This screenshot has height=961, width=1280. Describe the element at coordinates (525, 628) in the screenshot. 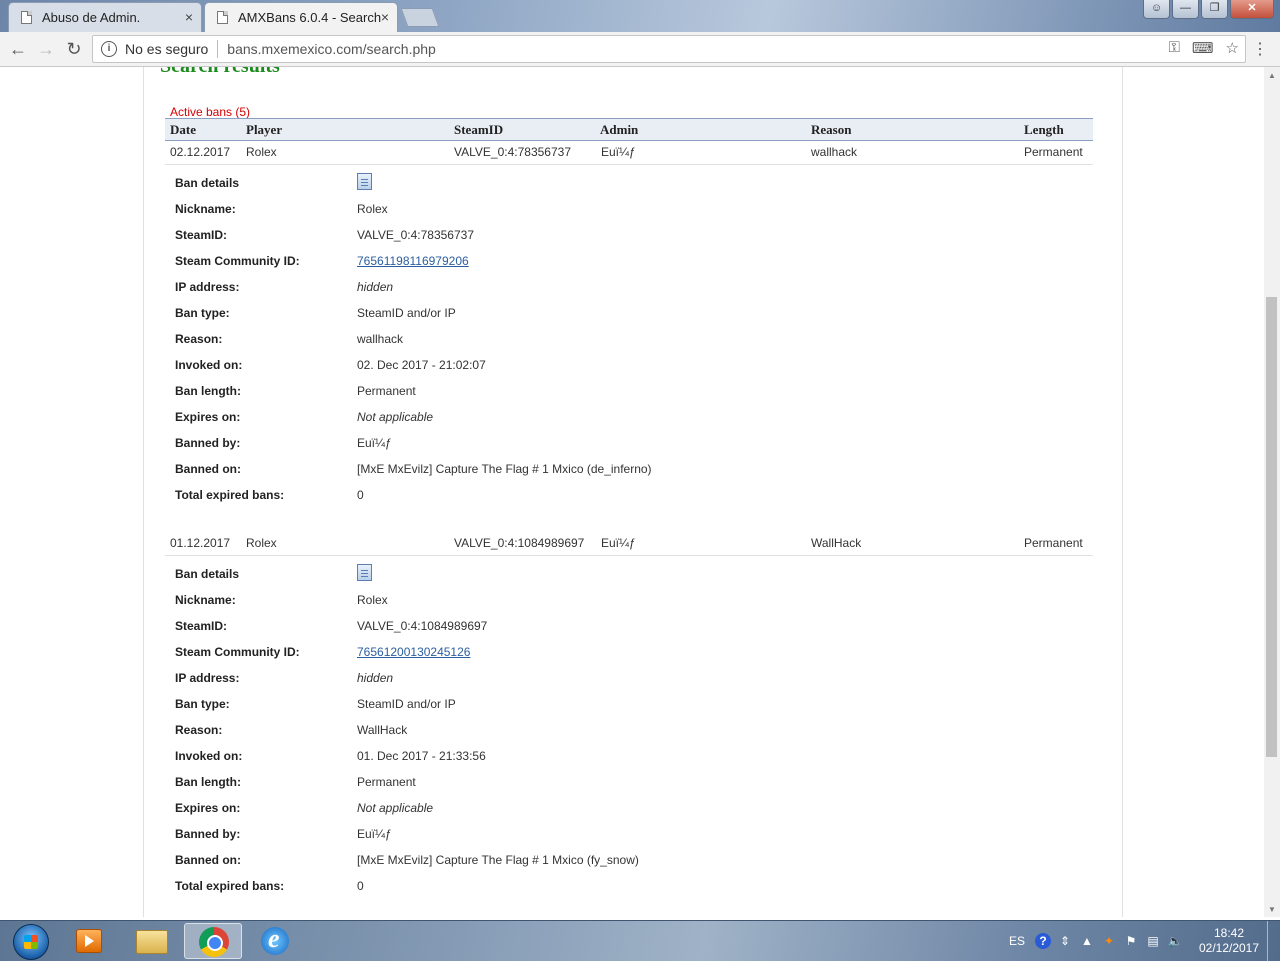

I see `detail-steamid: SteamID: VALVE_0:4:1084989697` at that location.